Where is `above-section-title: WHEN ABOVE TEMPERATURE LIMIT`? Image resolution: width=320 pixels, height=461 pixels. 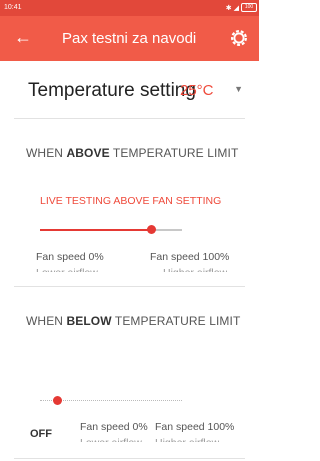
above-section-title: WHEN ABOVE TEMPERATURE LIMIT is located at coordinates (133, 153).